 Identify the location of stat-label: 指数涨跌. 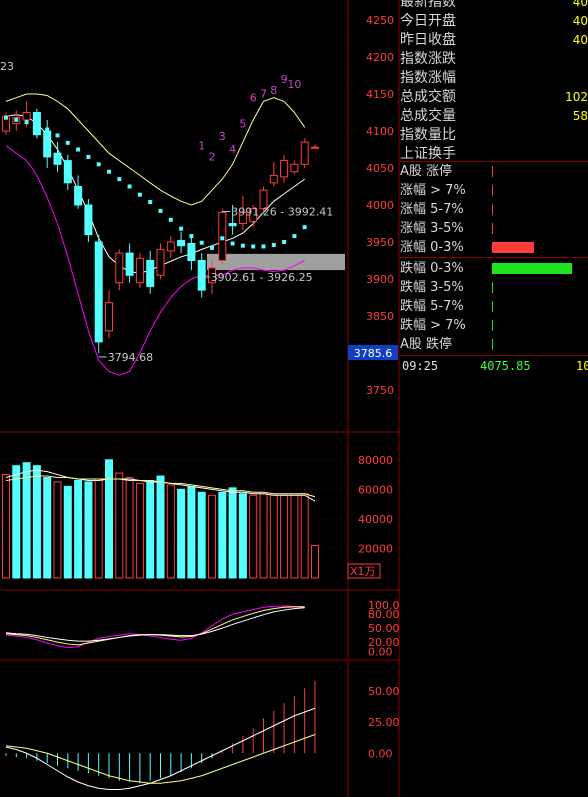
(428, 59).